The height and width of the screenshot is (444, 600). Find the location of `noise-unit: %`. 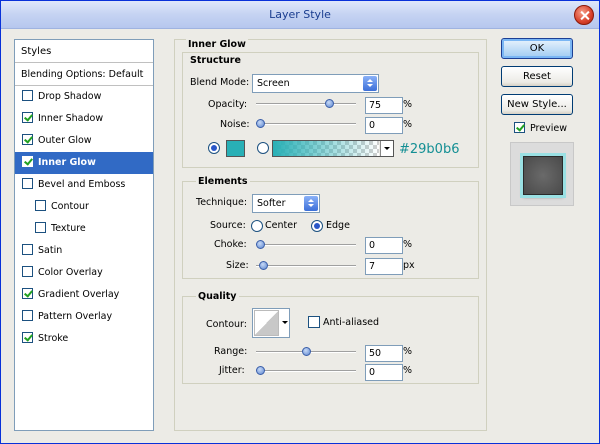

noise-unit: % is located at coordinates (408, 124).